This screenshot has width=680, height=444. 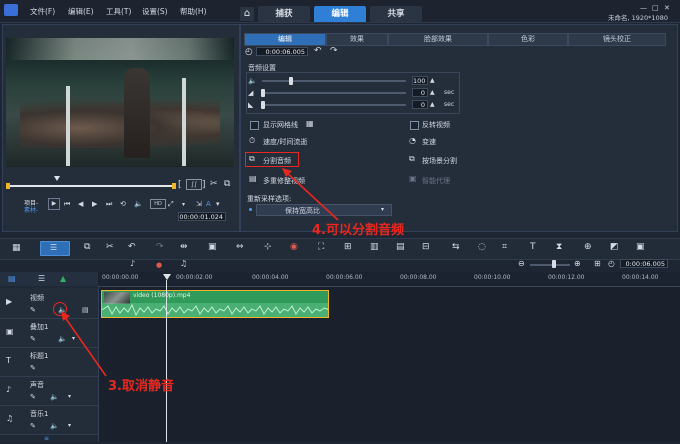 What do you see at coordinates (597, 264) in the screenshot?
I see `fit-project-icon: ⊞` at bounding box center [597, 264].